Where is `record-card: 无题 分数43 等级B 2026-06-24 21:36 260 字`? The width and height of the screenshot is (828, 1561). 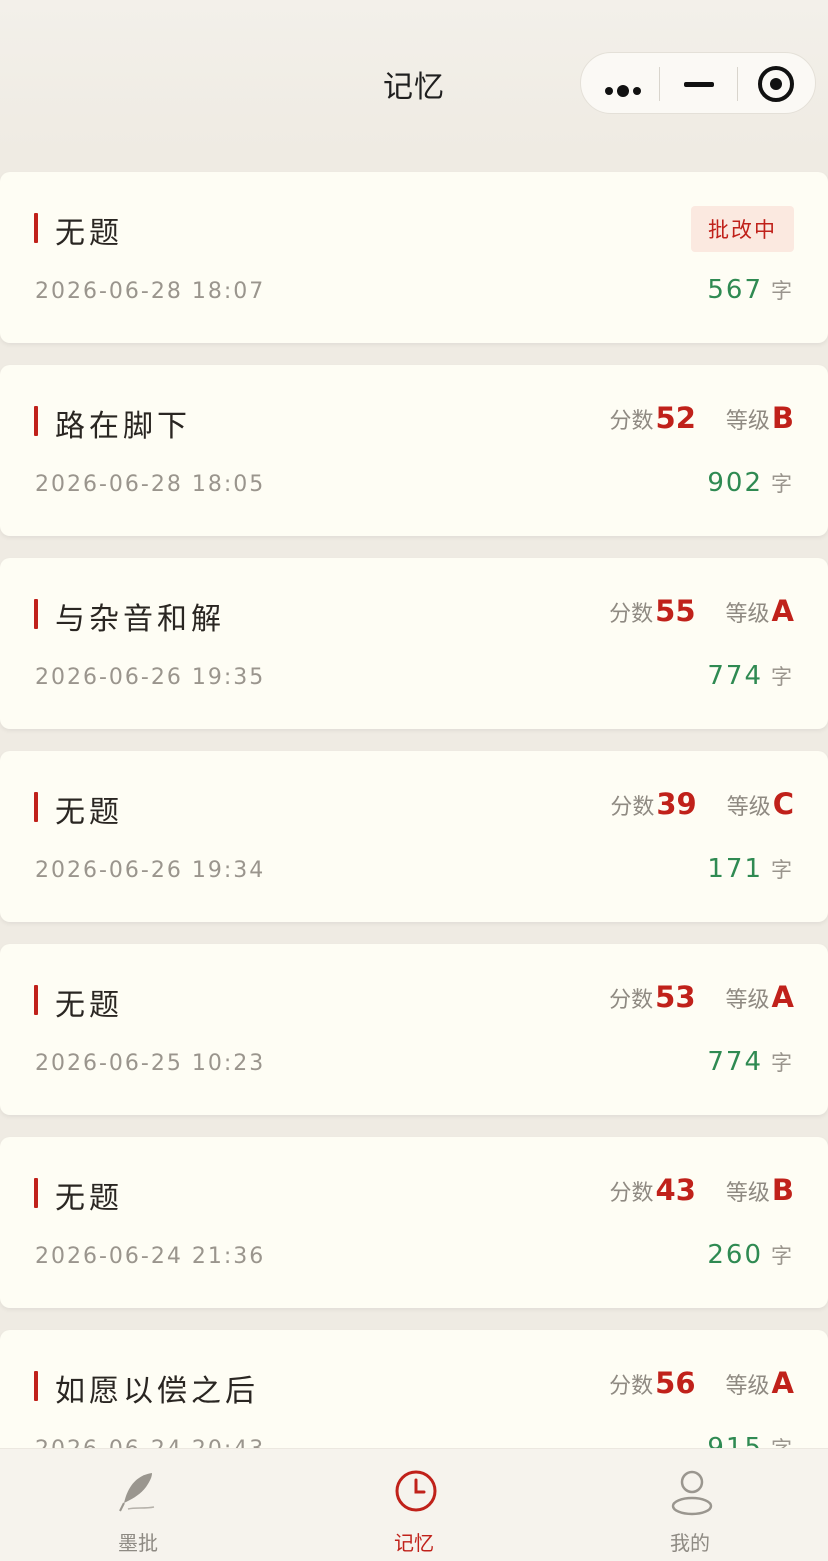 record-card: 无题 分数43 等级B 2026-06-24 21:36 260 字 is located at coordinates (414, 1222).